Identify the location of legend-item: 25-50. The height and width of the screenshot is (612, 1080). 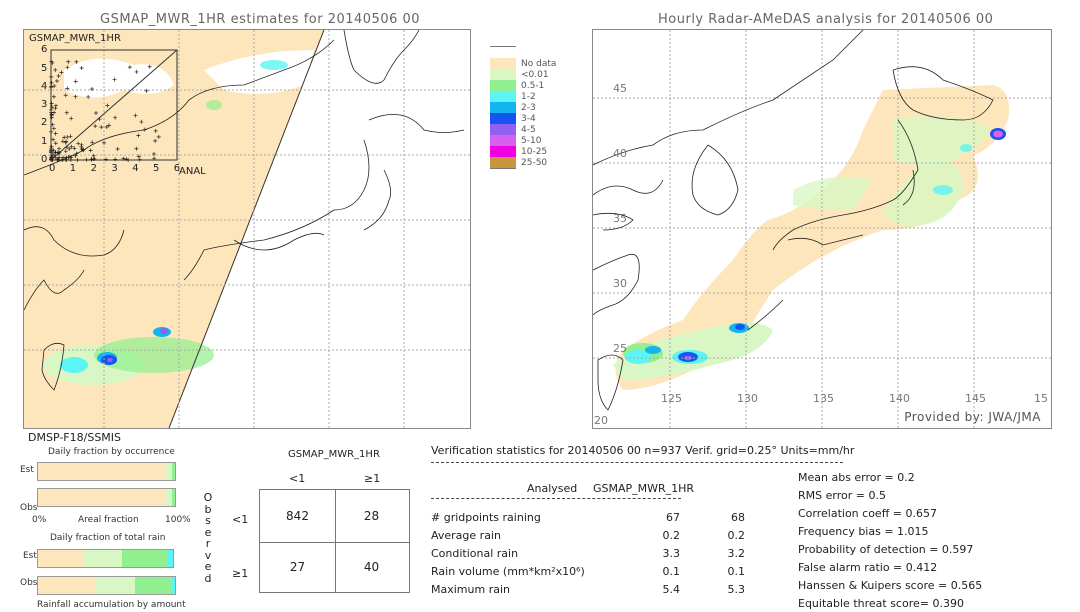
(518, 162).